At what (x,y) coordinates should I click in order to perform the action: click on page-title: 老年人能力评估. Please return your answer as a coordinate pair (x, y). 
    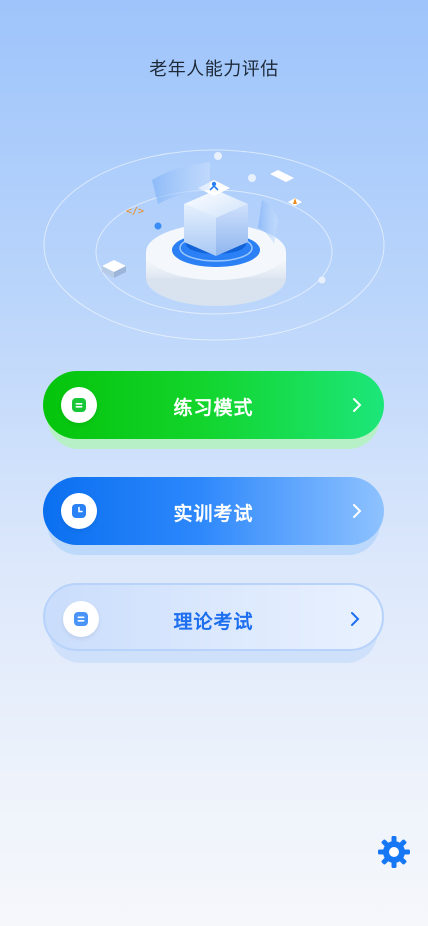
    Looking at the image, I should click on (214, 69).